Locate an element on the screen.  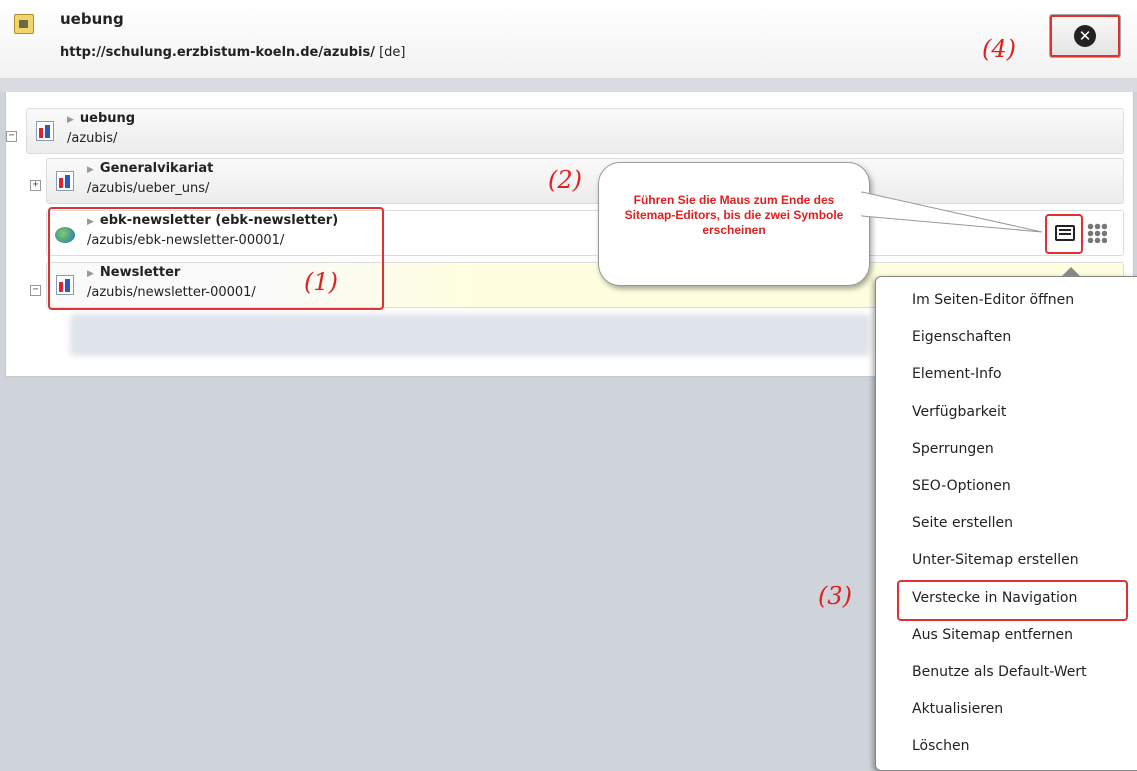
highlight-box-rows is located at coordinates (216, 258).